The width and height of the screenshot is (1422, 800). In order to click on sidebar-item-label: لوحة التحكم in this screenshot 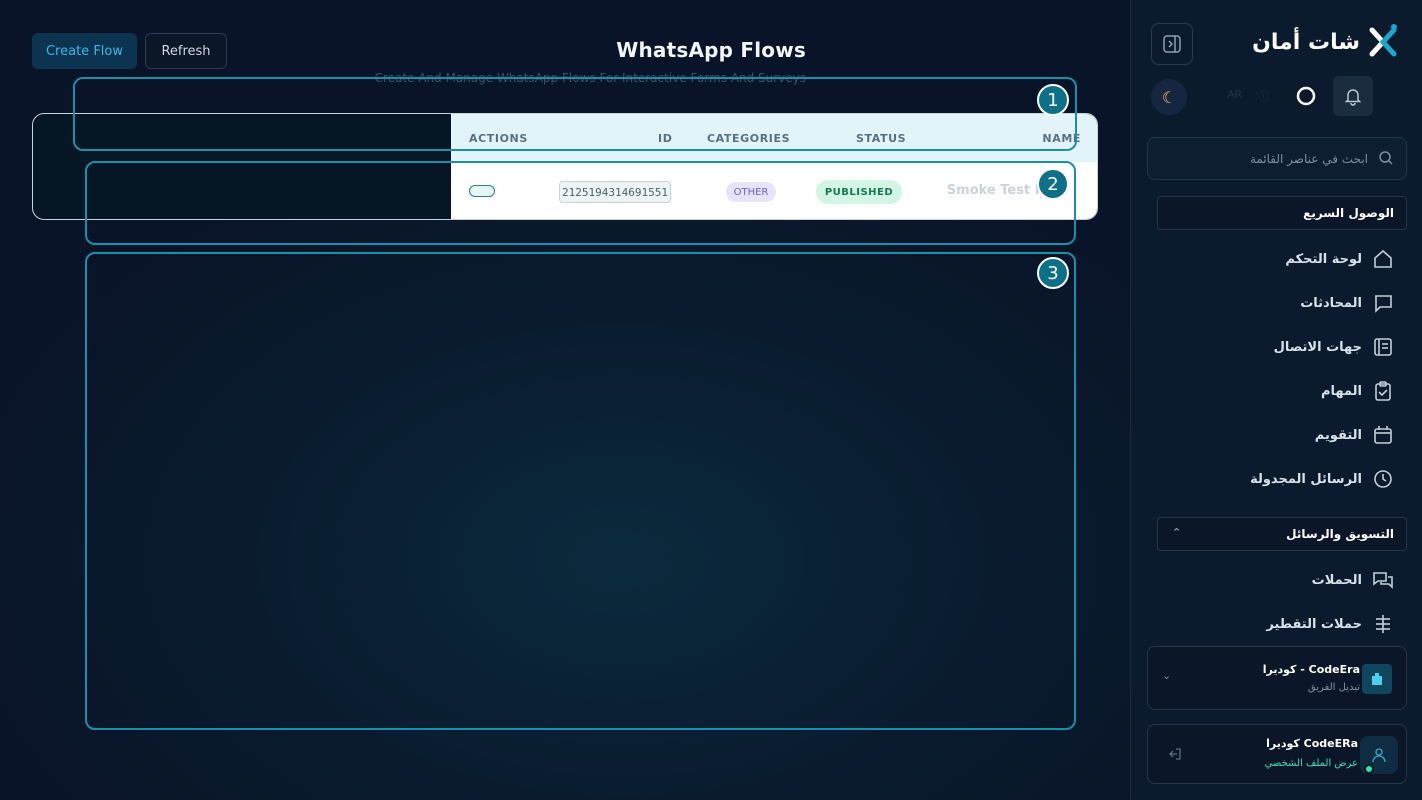, I will do `click(1323, 259)`.